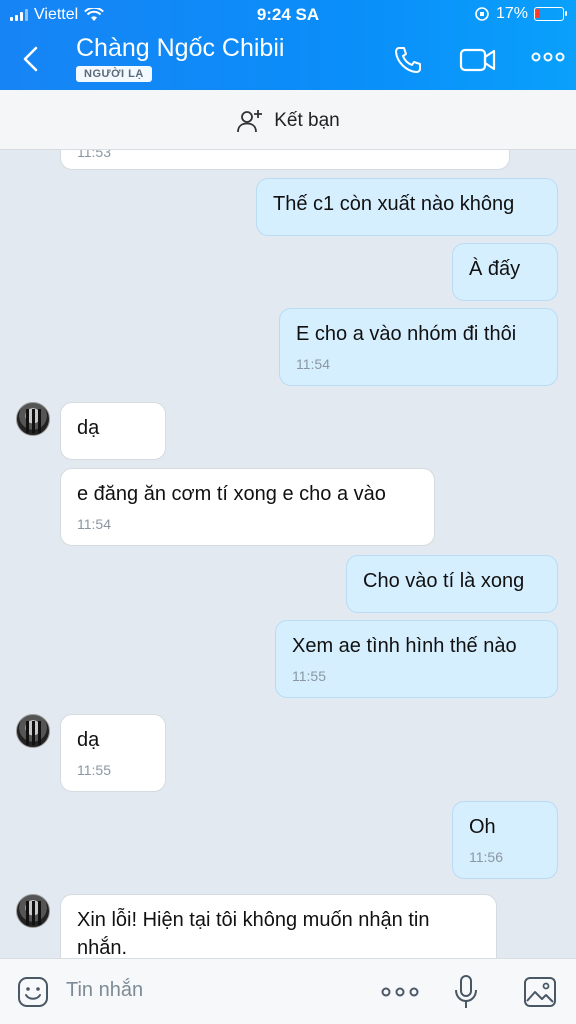 The image size is (576, 1024). I want to click on status-right: 17%, so click(520, 14).